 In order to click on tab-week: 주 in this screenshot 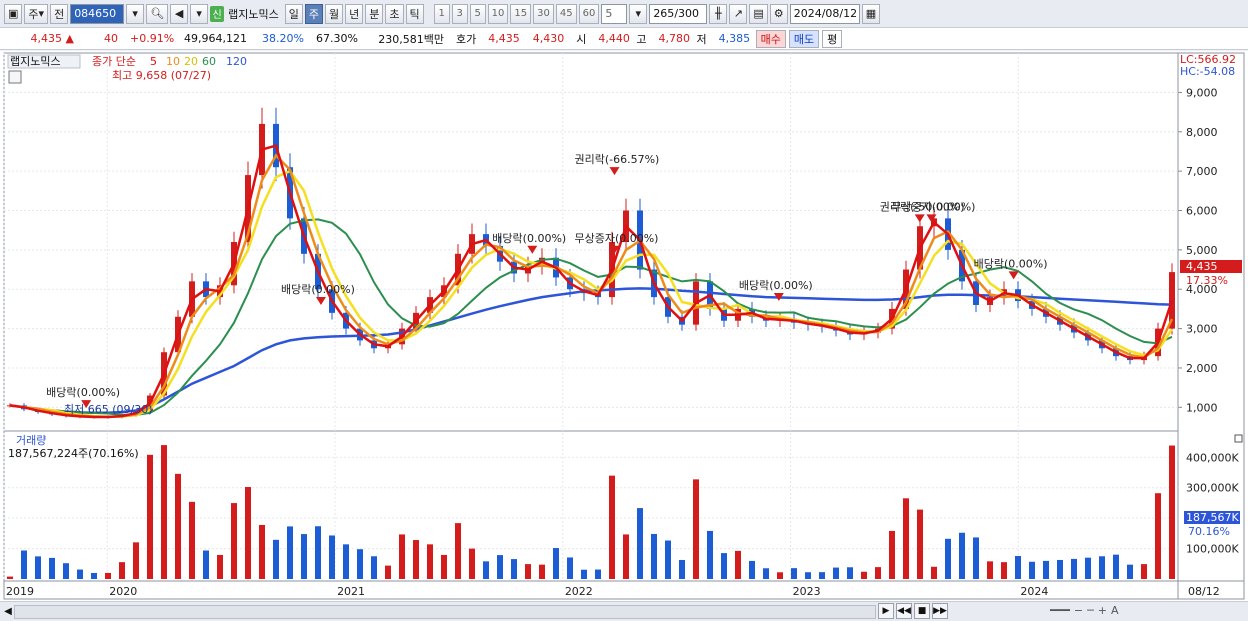, I will do `click(314, 13)`.